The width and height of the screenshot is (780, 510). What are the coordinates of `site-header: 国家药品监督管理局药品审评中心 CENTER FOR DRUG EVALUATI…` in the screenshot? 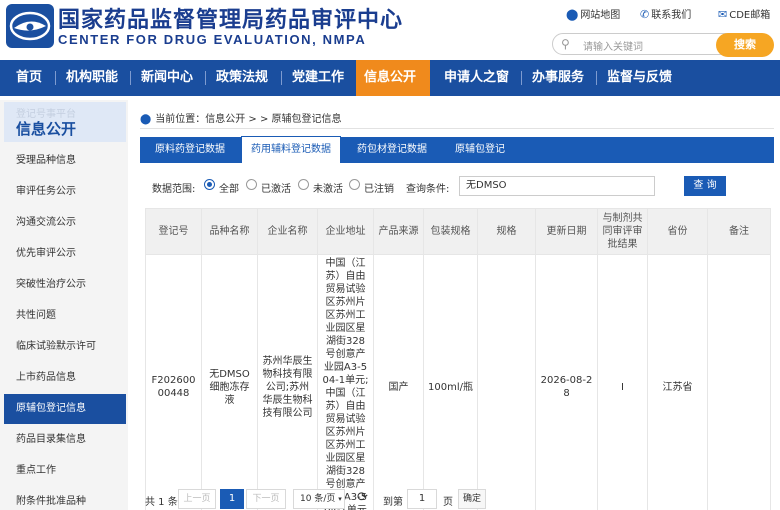 It's located at (390, 30).